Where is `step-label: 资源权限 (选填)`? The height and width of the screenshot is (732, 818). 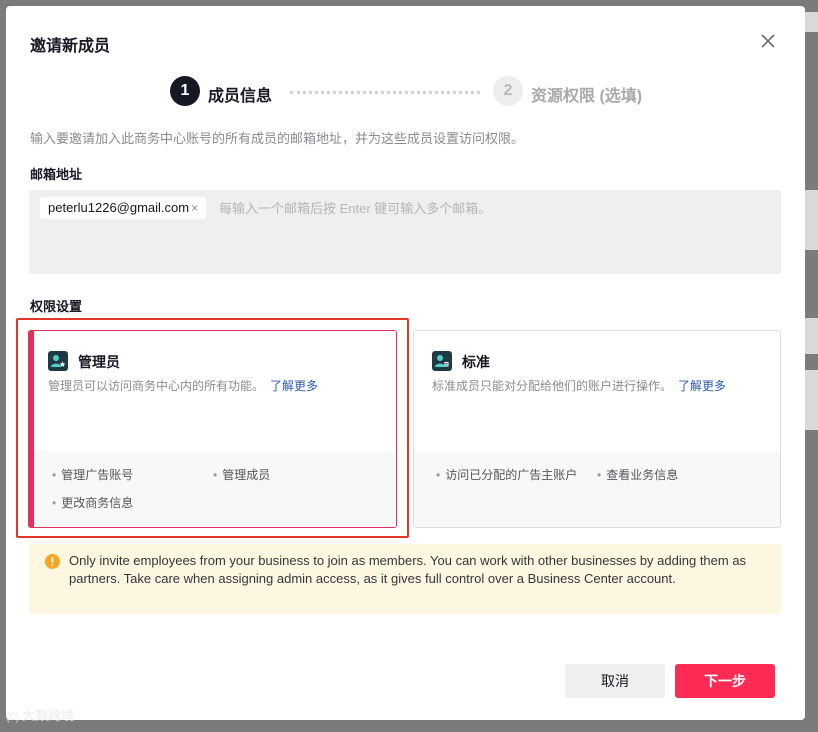 step-label: 资源权限 (选填) is located at coordinates (587, 96).